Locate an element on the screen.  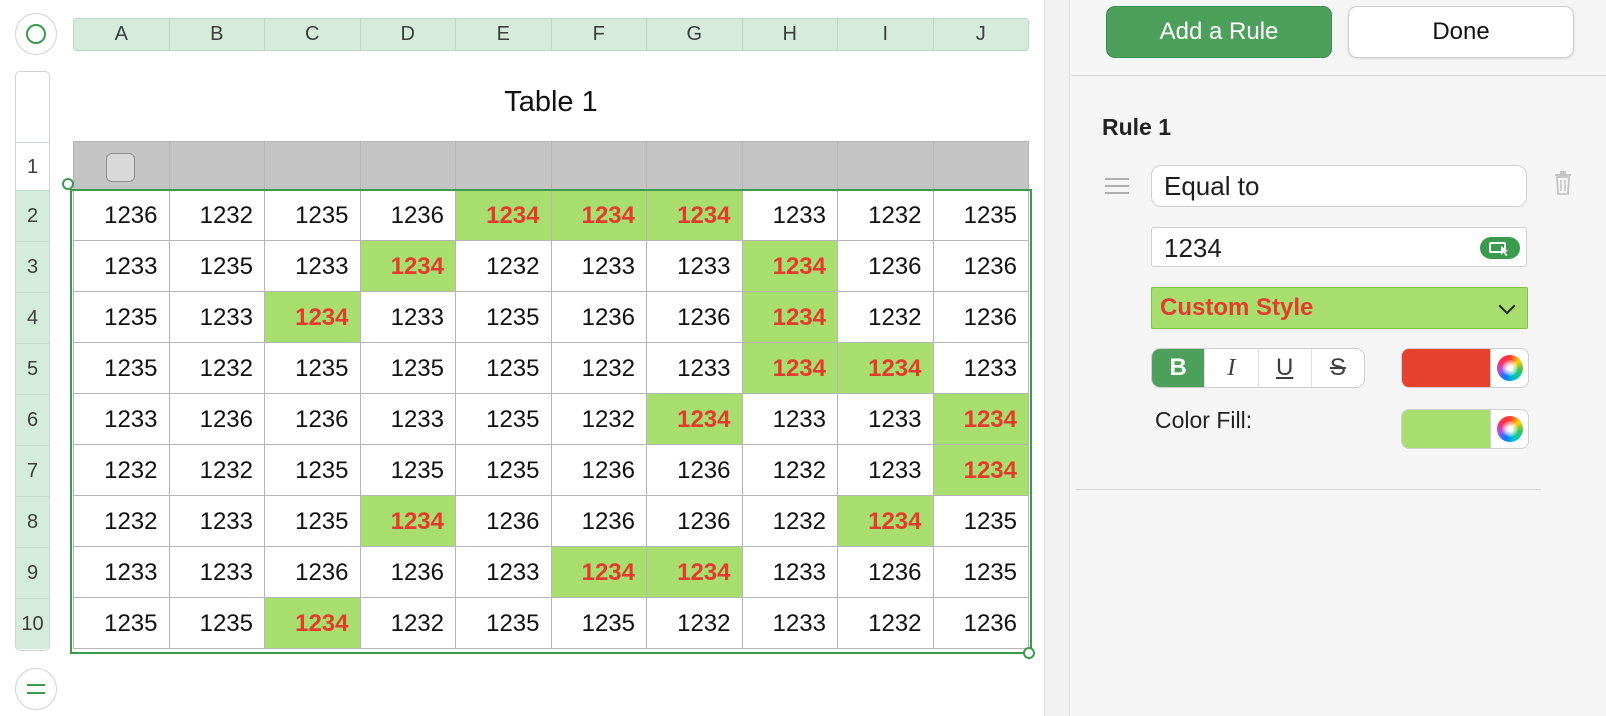
text-color-wheel-button is located at coordinates (1509, 368).